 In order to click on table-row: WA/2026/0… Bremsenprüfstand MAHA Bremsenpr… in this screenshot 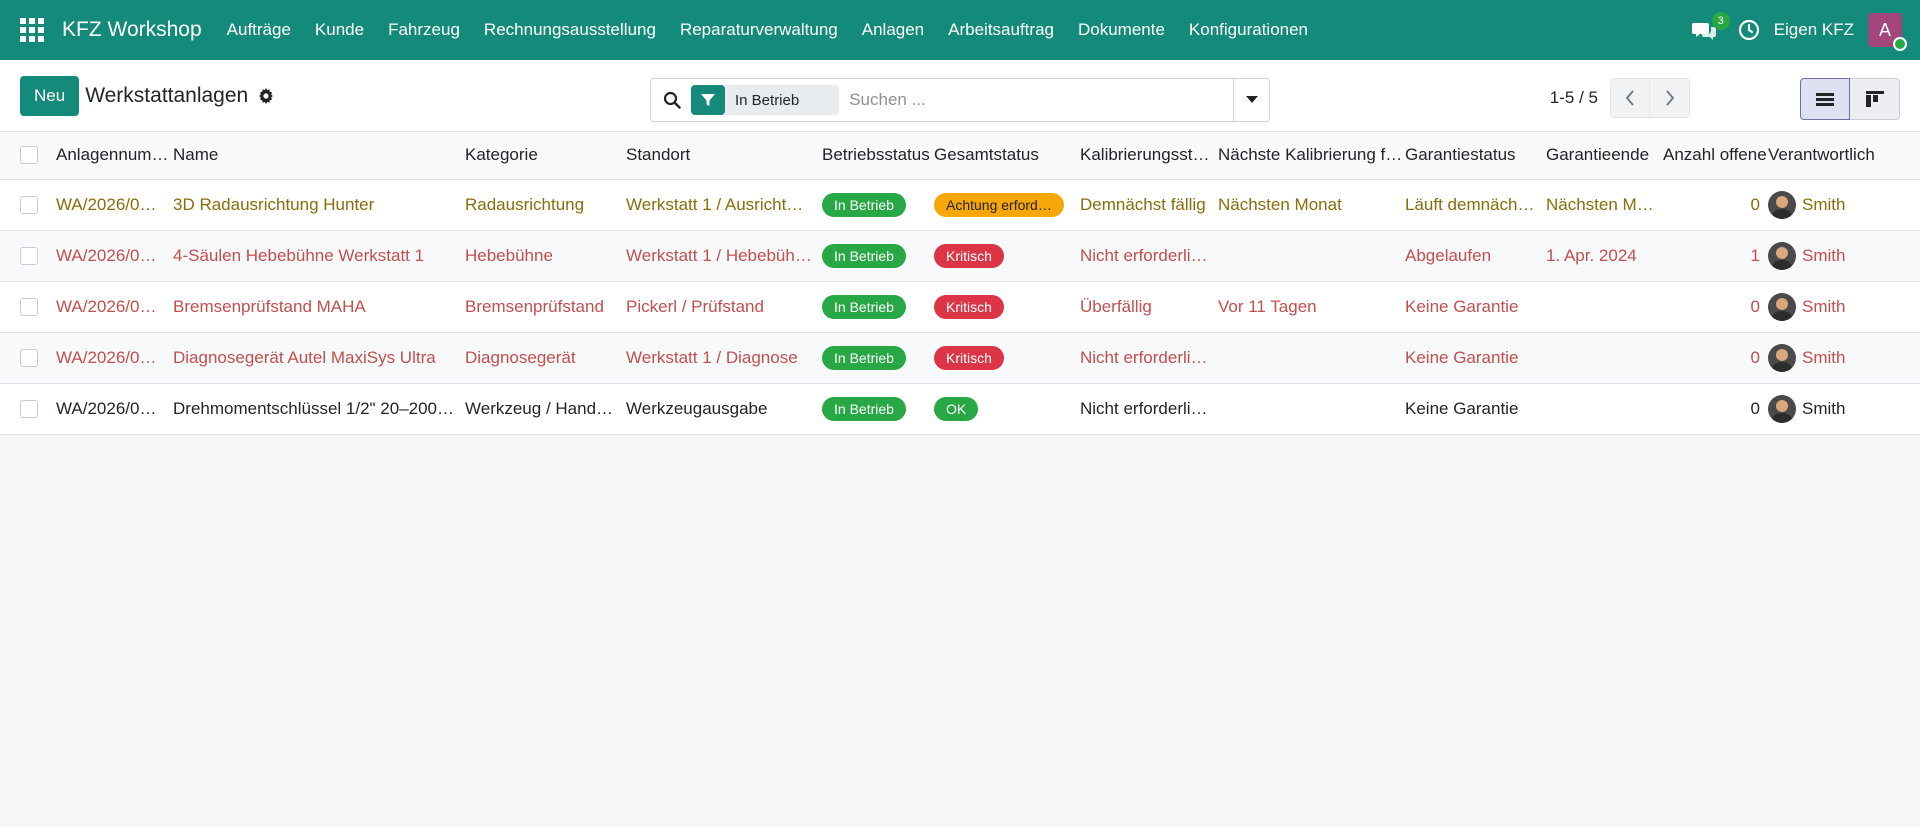, I will do `click(960, 307)`.